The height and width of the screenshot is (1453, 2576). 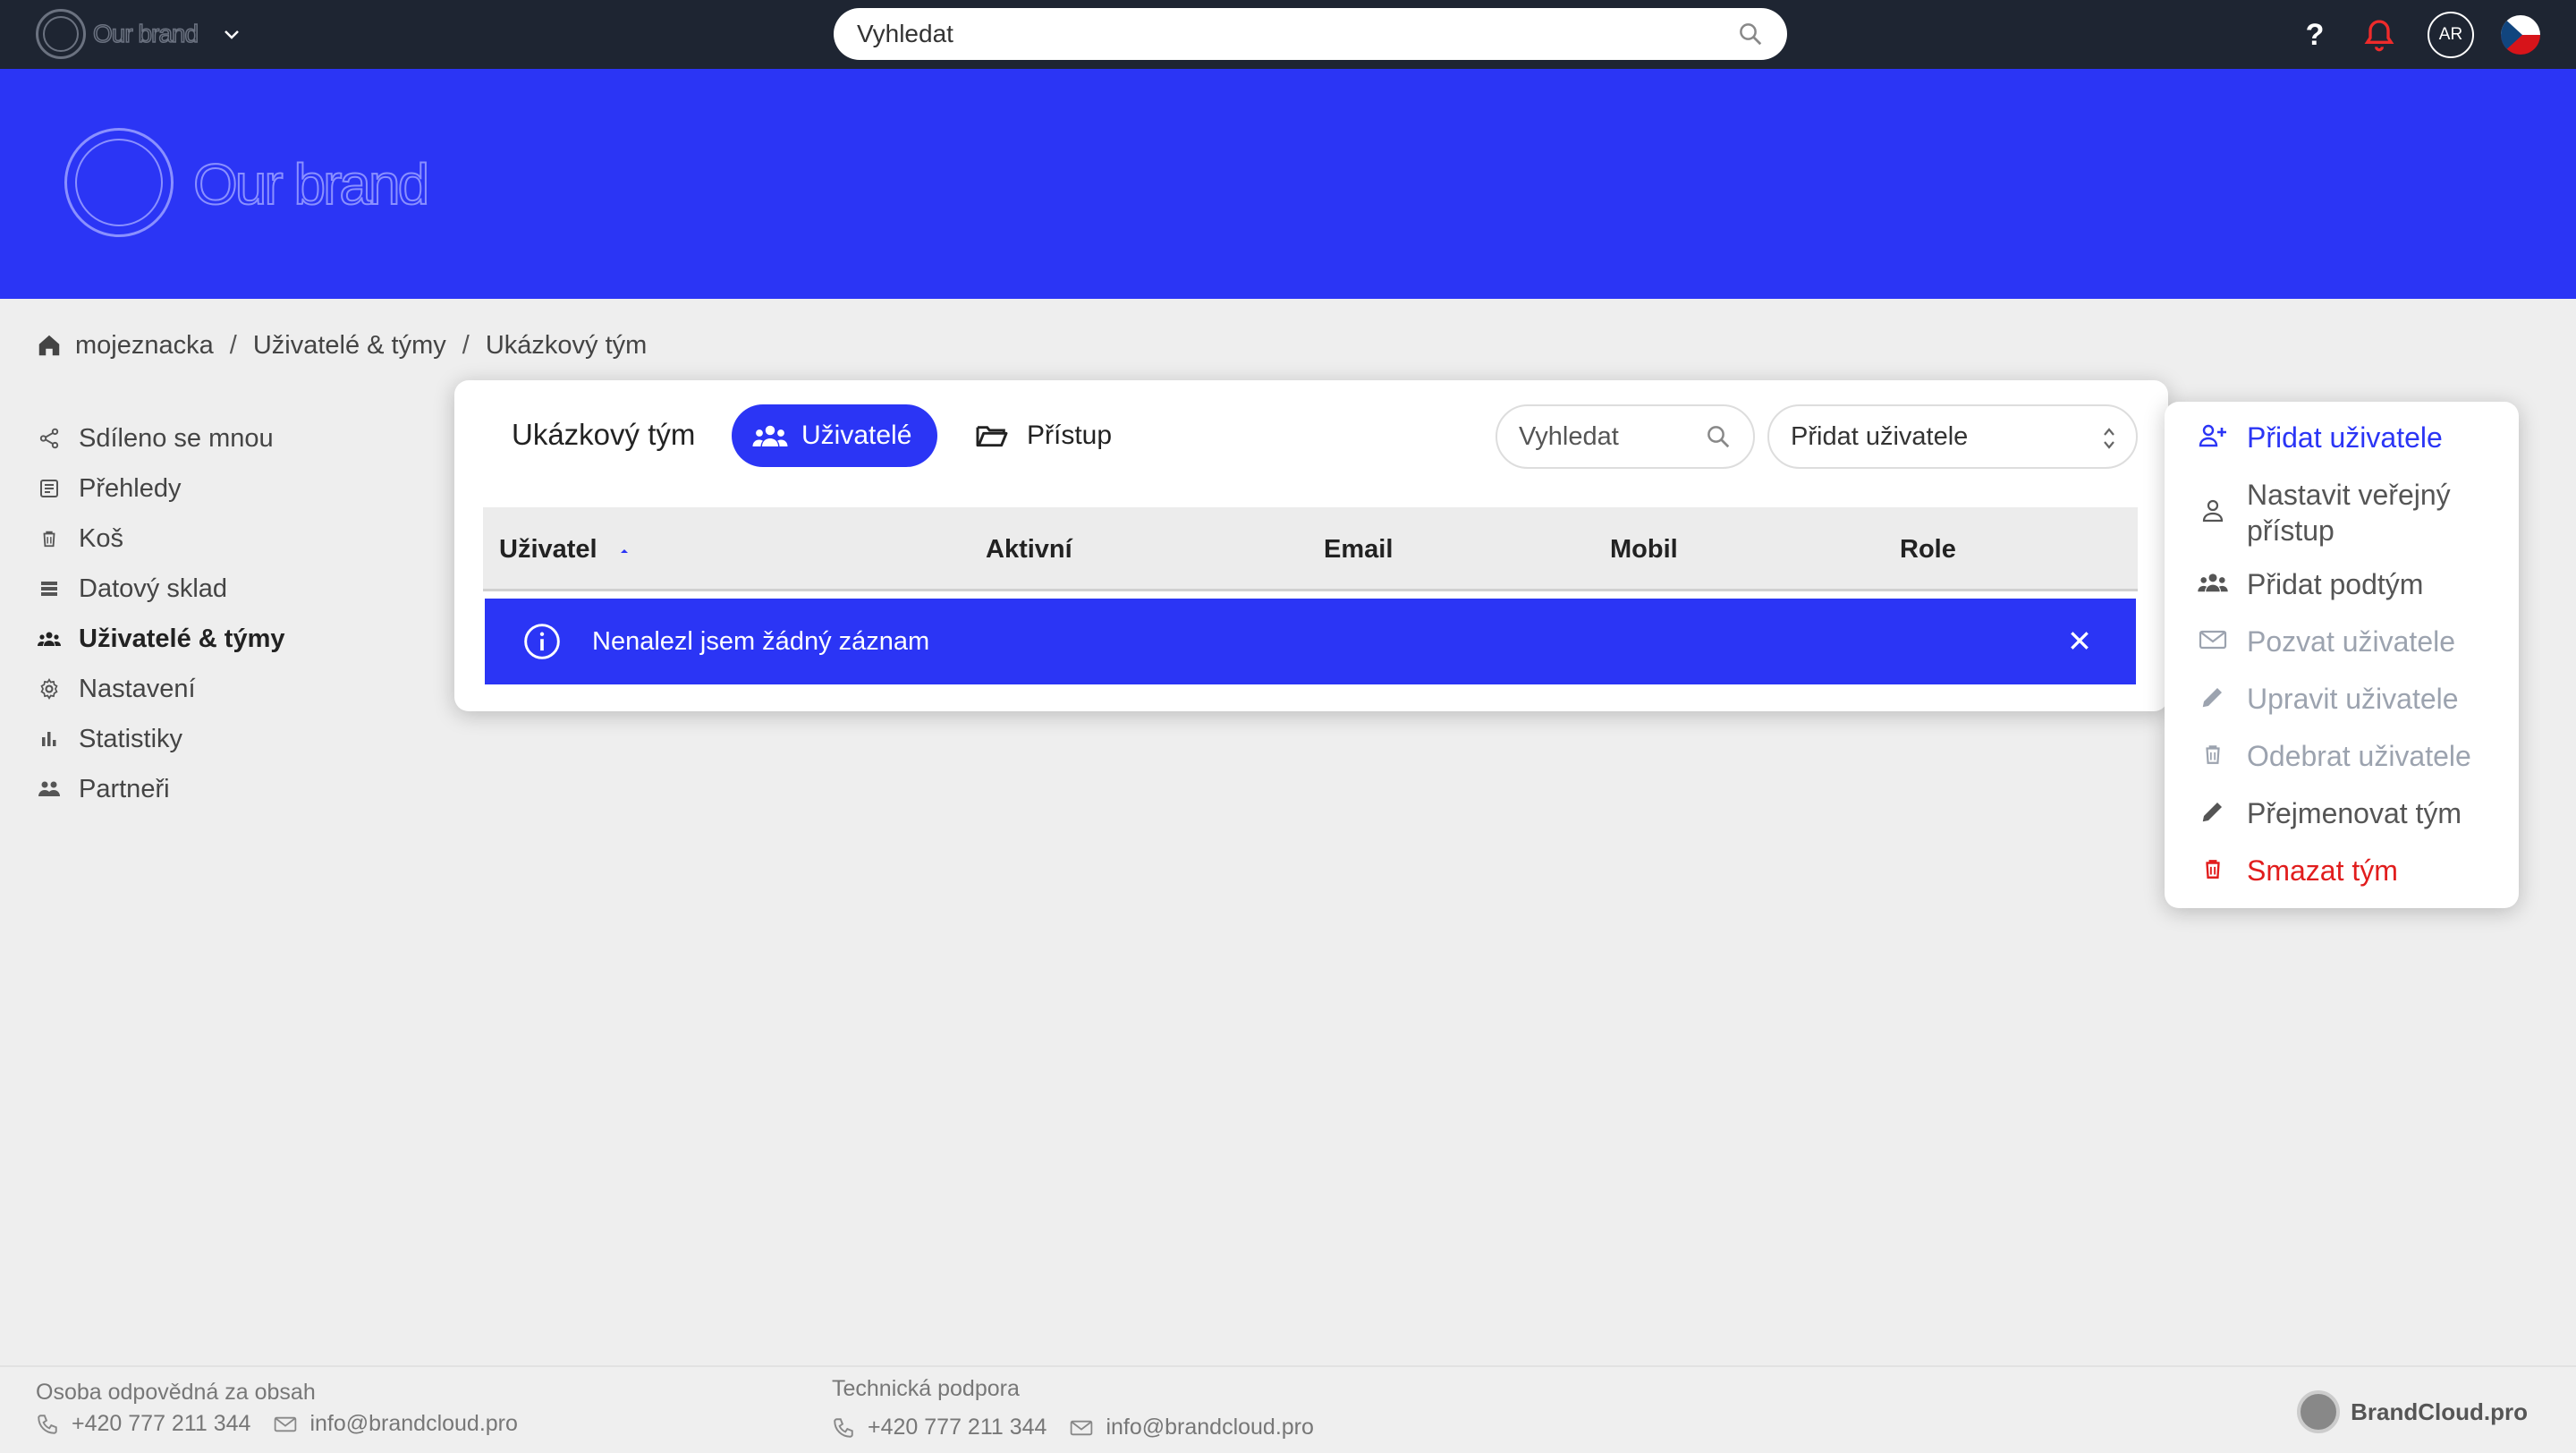 What do you see at coordinates (1928, 549) in the screenshot?
I see `column-header-role: Role` at bounding box center [1928, 549].